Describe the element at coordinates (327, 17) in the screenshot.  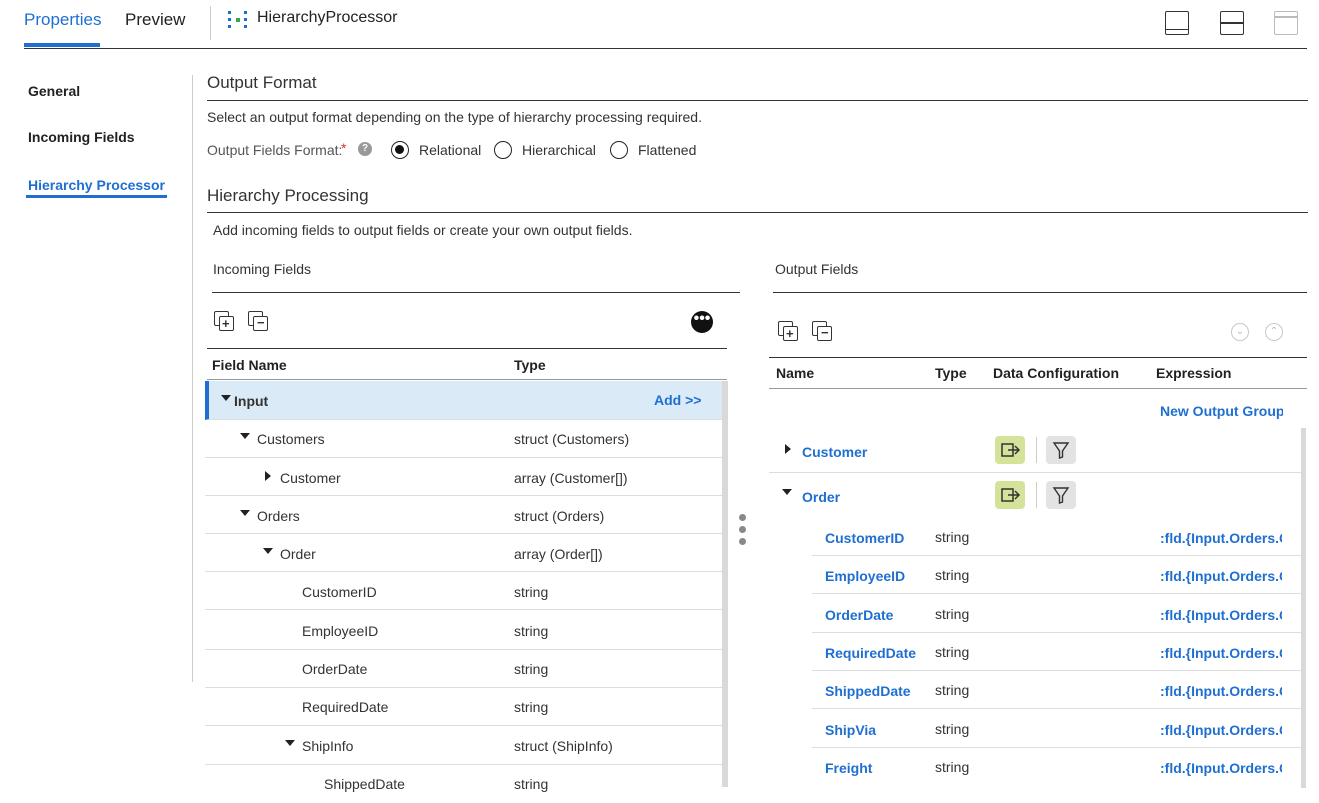
I see `app-title: HierarchyProcessor` at that location.